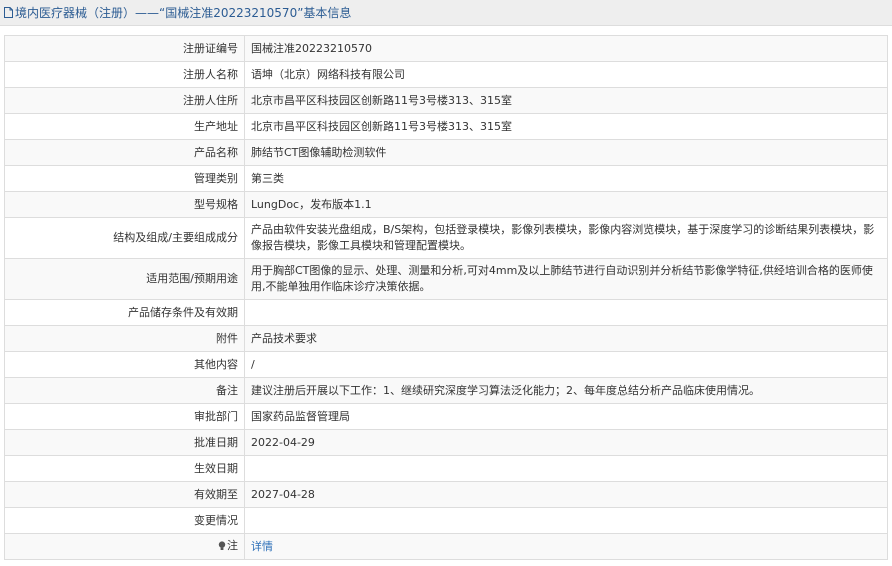  What do you see at coordinates (124, 442) in the screenshot?
I see `row-label: 批准日期` at bounding box center [124, 442].